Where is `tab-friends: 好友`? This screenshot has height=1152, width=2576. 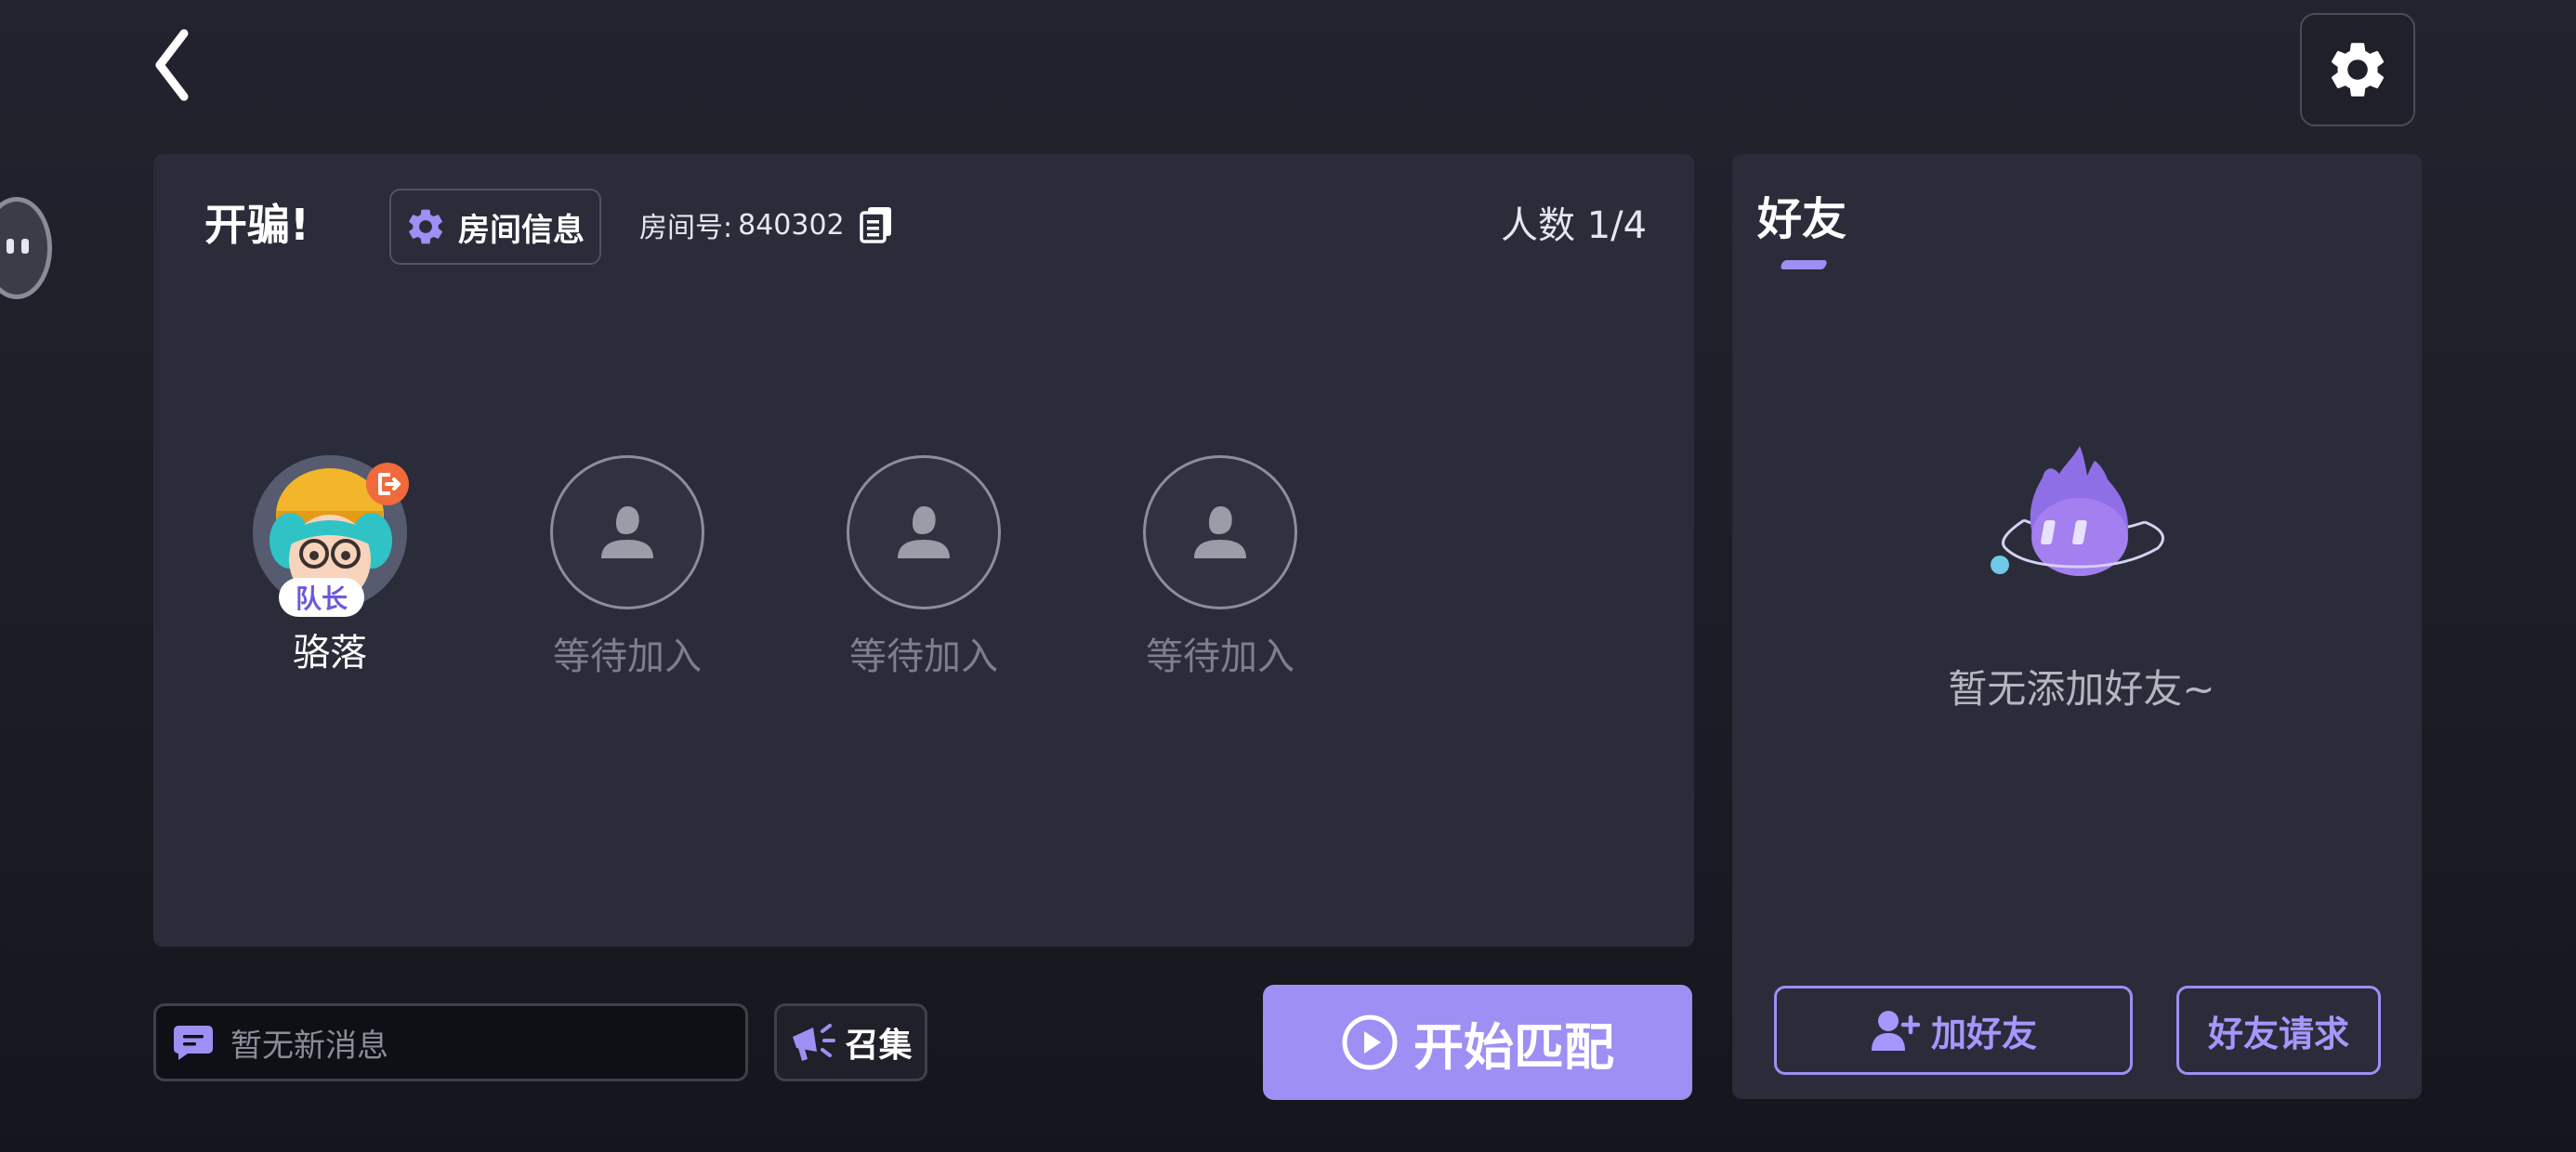 tab-friends: 好友 is located at coordinates (1802, 214).